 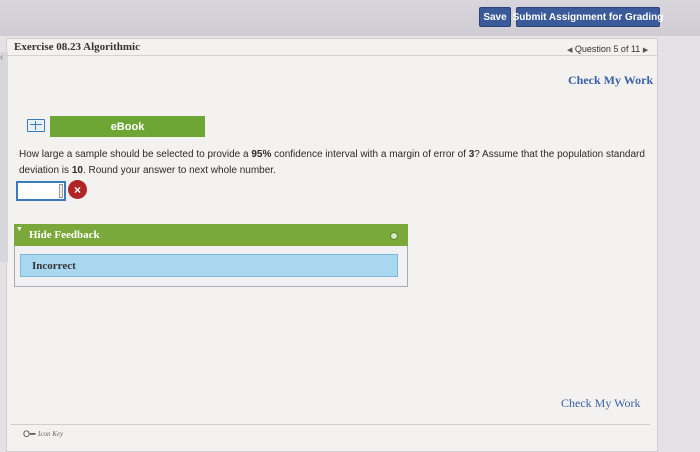 What do you see at coordinates (64, 235) in the screenshot?
I see `hide-feedback-toggle: Hide Feedback` at bounding box center [64, 235].